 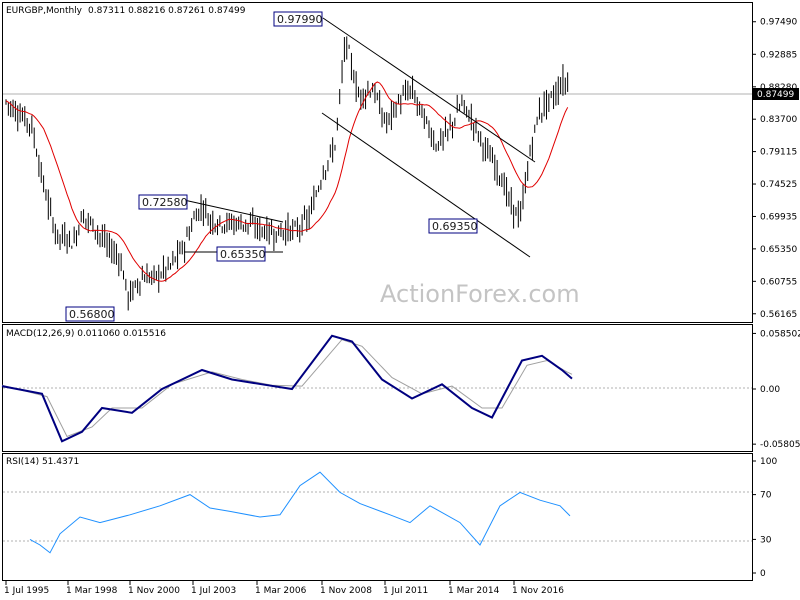 I want to click on price-y-tick-label: 0.97490, so click(x=778, y=23).